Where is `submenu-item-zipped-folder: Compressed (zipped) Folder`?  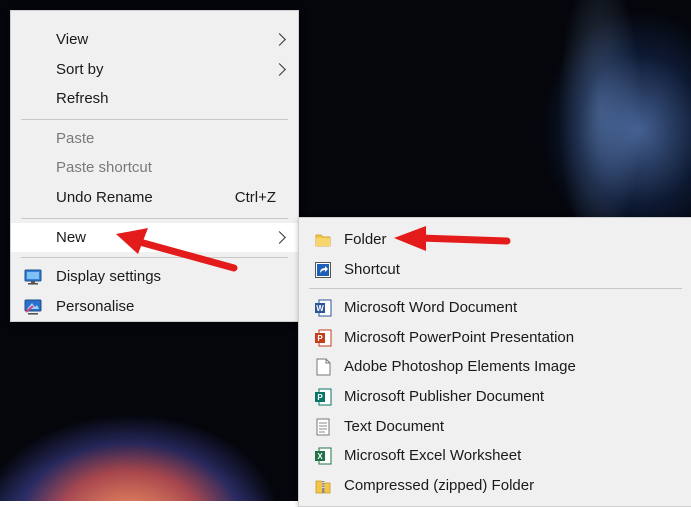 submenu-item-zipped-folder: Compressed (zipped) Folder is located at coordinates (495, 486).